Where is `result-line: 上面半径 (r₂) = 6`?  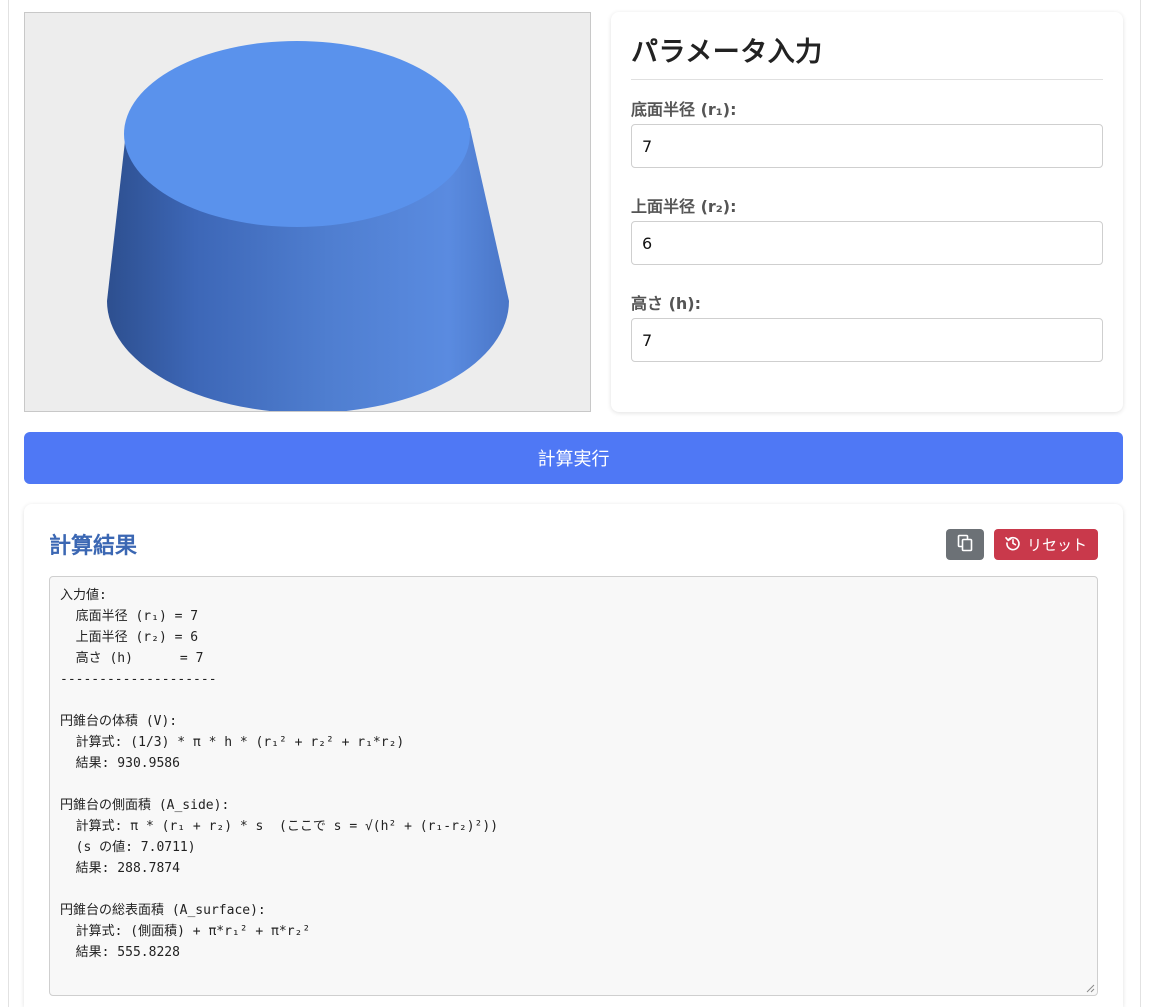
result-line: 上面半径 (r₂) = 6 is located at coordinates (129, 637).